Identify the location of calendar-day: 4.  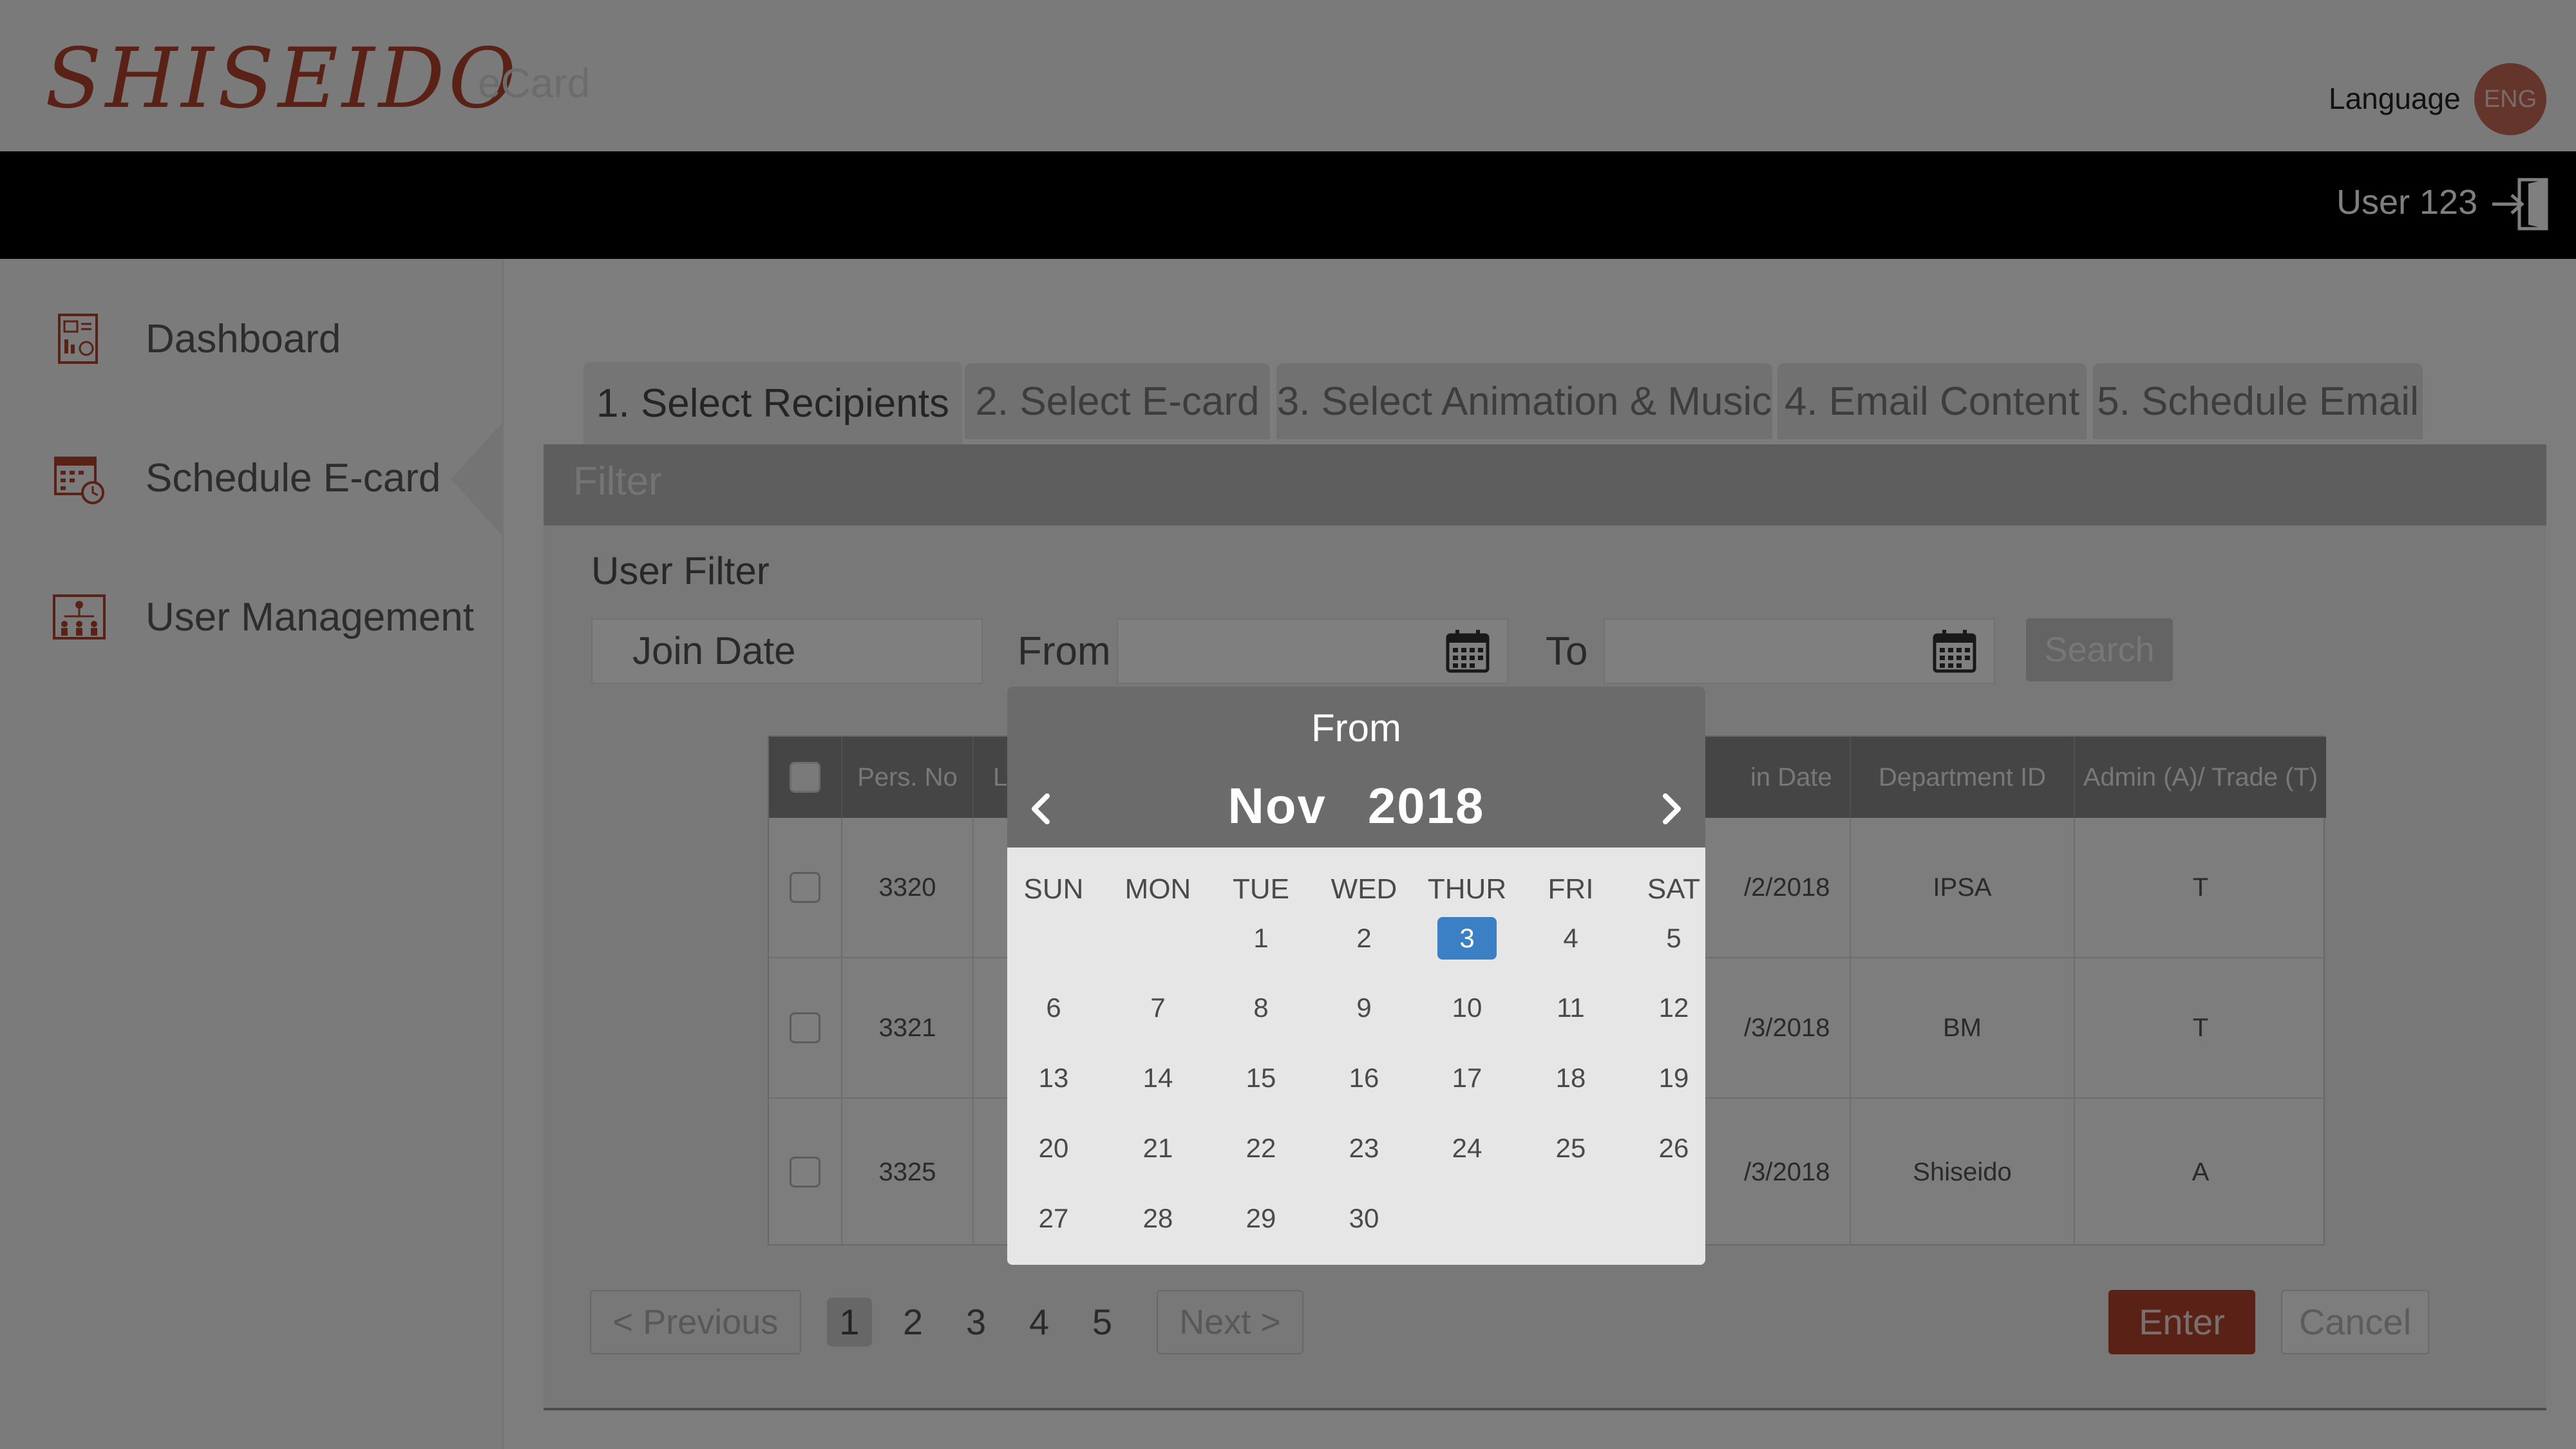
(1570, 939).